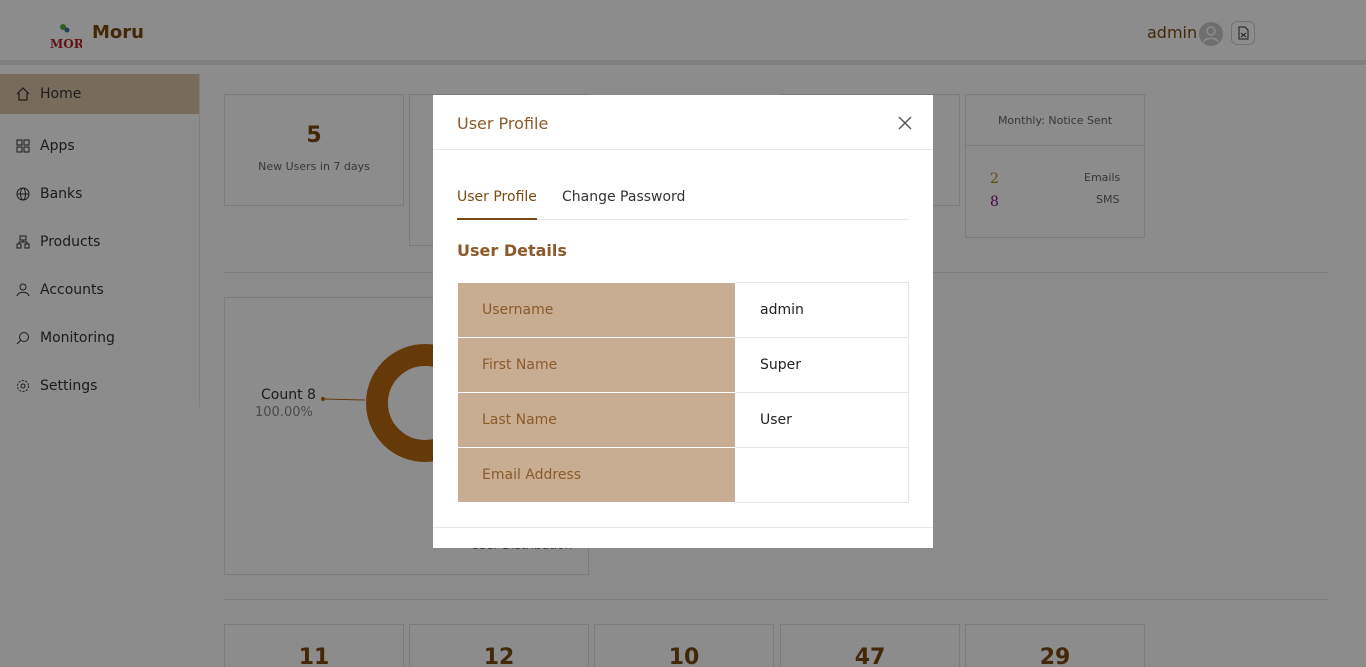  I want to click on section-title: User Details, so click(512, 250).